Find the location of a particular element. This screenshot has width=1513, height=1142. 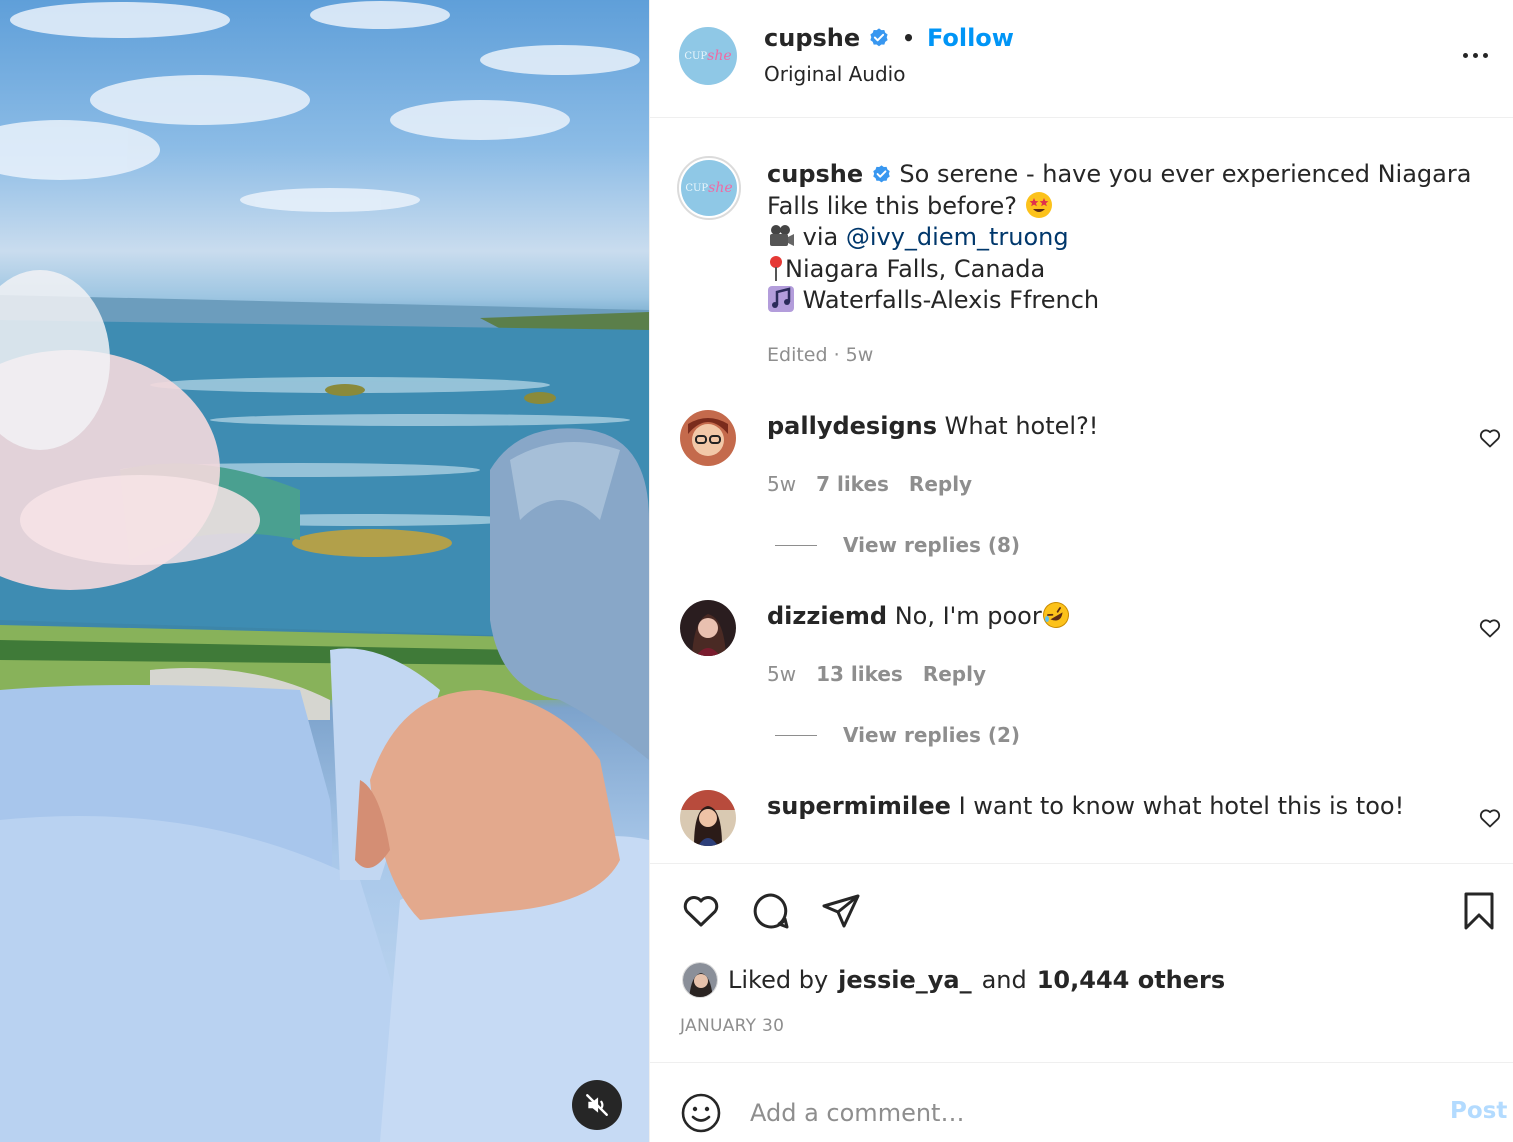

caption-via: via is located at coordinates (820, 237).